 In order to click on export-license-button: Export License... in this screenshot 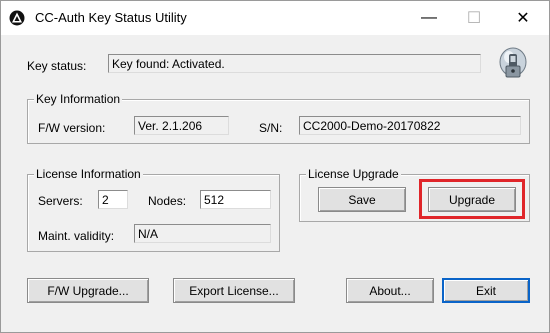, I will do `click(234, 290)`.